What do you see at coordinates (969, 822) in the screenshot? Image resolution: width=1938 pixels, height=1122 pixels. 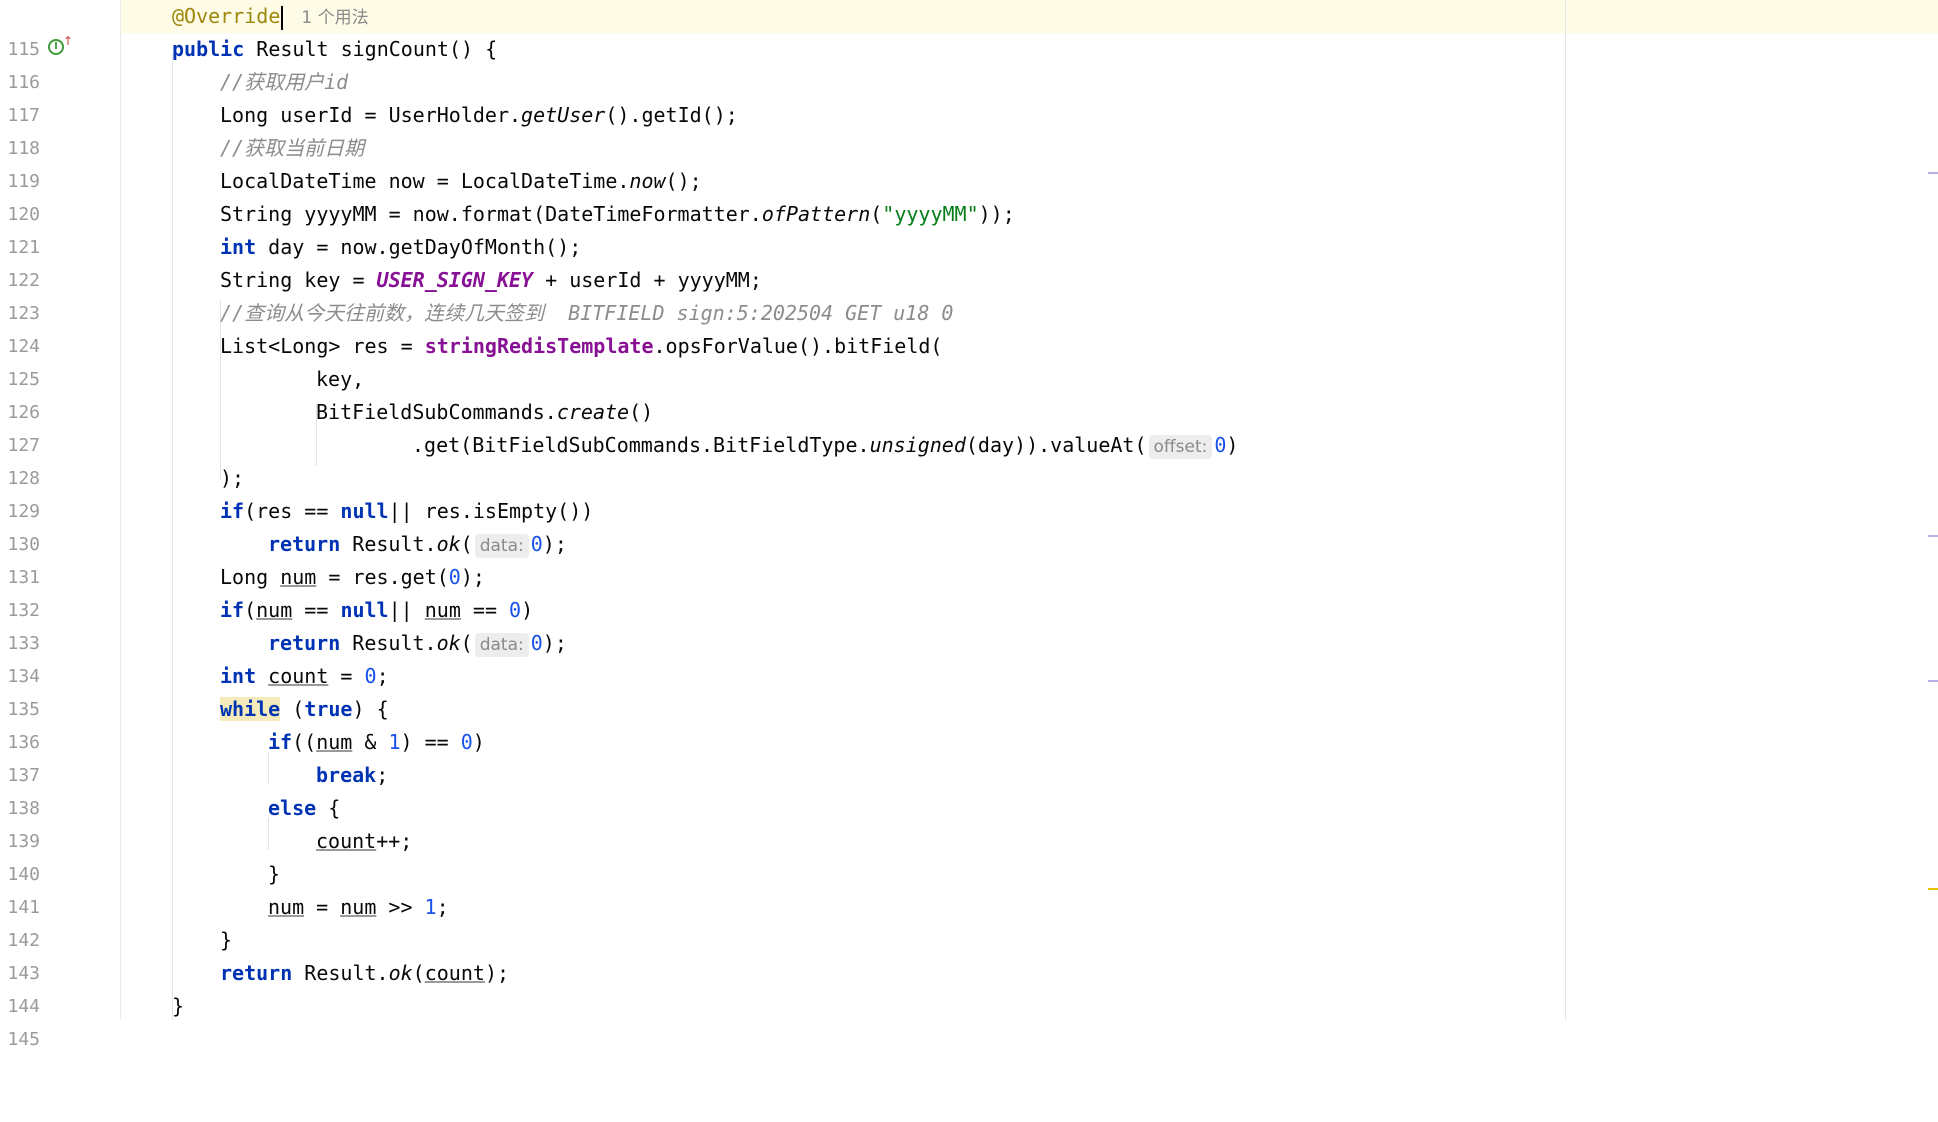 I see `code-line: 139 else {` at bounding box center [969, 822].